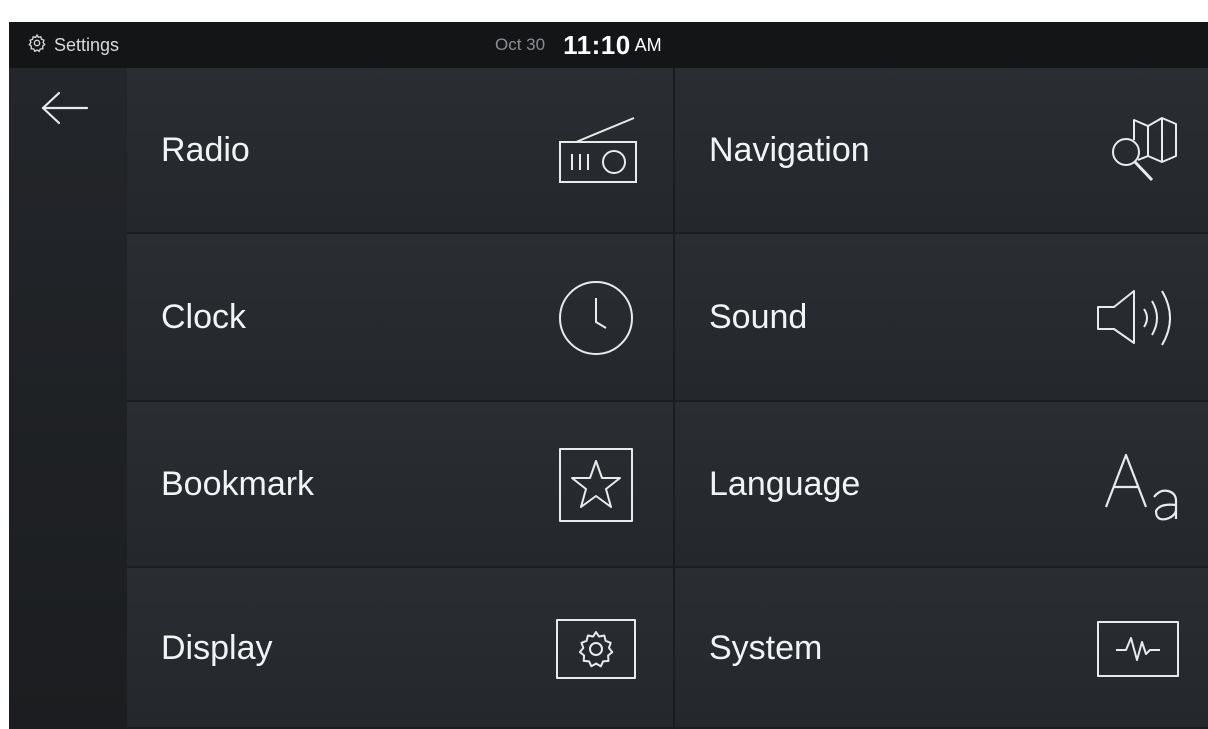  What do you see at coordinates (1138, 485) in the screenshot?
I see `font-aa-icon` at bounding box center [1138, 485].